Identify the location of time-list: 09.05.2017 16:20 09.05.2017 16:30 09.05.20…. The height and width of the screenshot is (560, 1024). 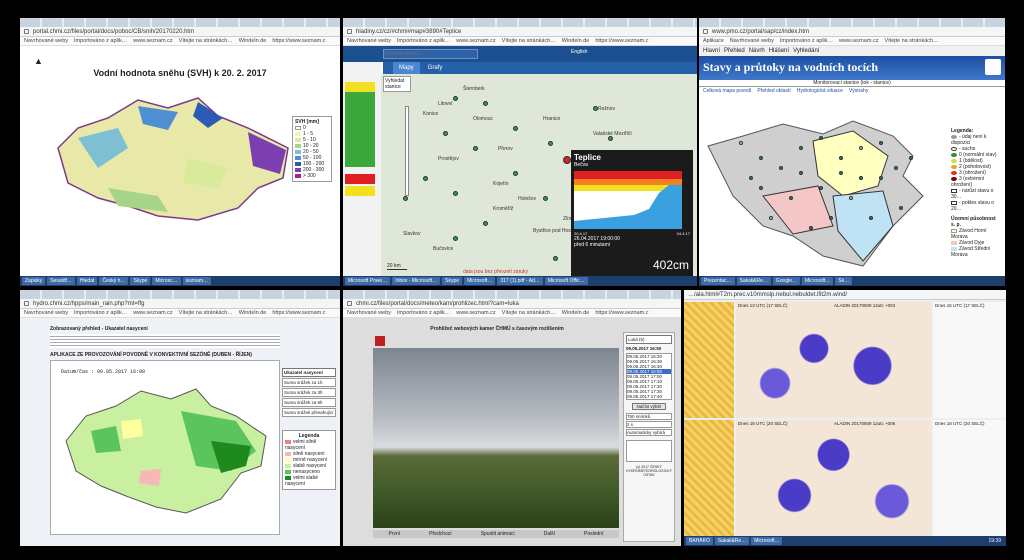
(649, 376).